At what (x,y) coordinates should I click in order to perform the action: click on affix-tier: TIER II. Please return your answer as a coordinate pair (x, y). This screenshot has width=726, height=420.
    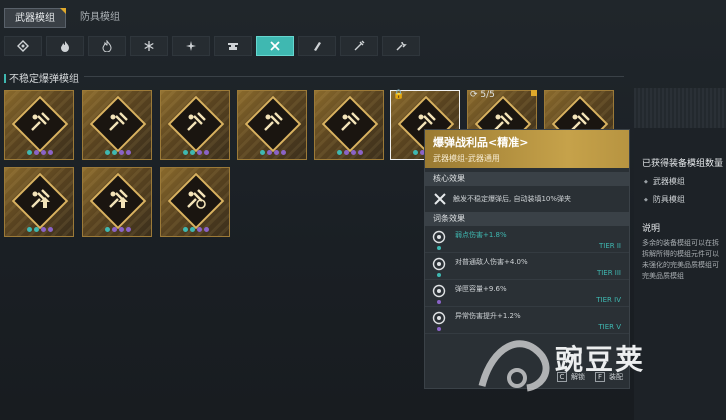
    Looking at the image, I should click on (610, 246).